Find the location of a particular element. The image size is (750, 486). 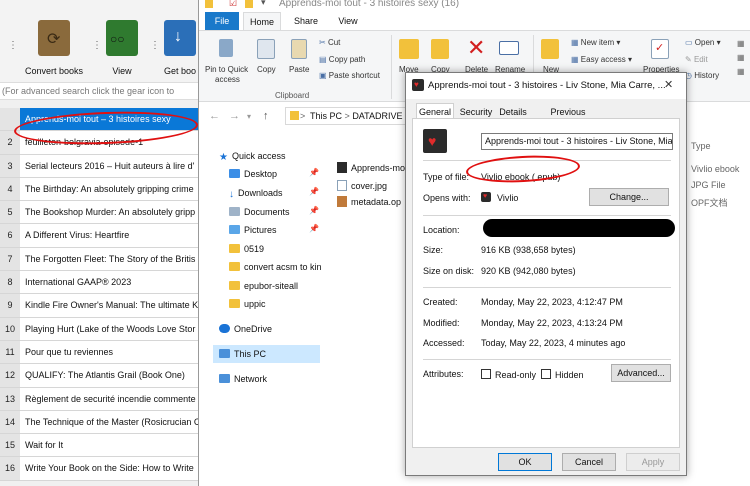

copy-path-button: ▤ Copy path is located at coordinates (342, 59).